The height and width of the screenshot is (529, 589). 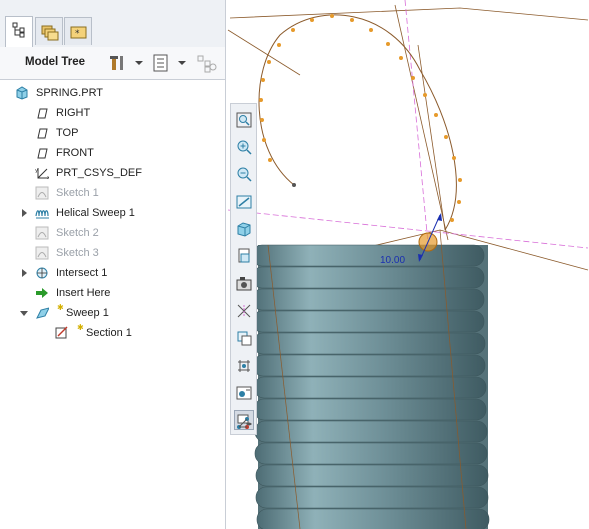 I want to click on dimension-value: 10.00, so click(x=392, y=260).